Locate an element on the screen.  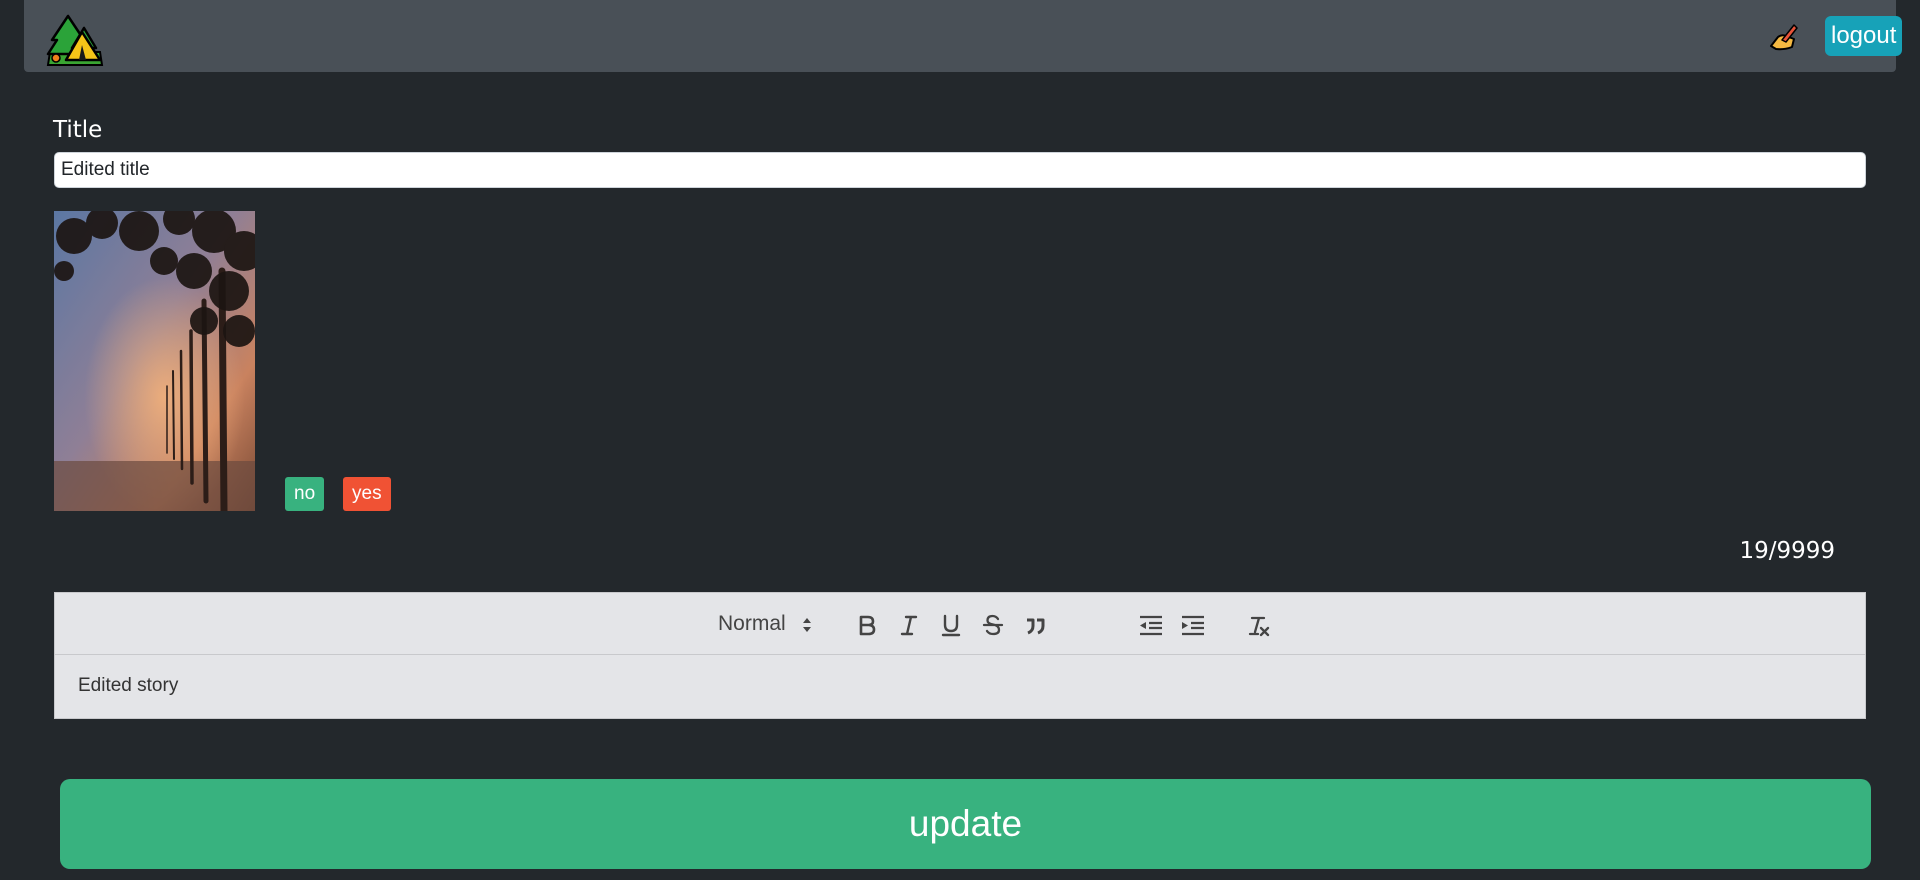
yes-button: yes is located at coordinates (367, 494).